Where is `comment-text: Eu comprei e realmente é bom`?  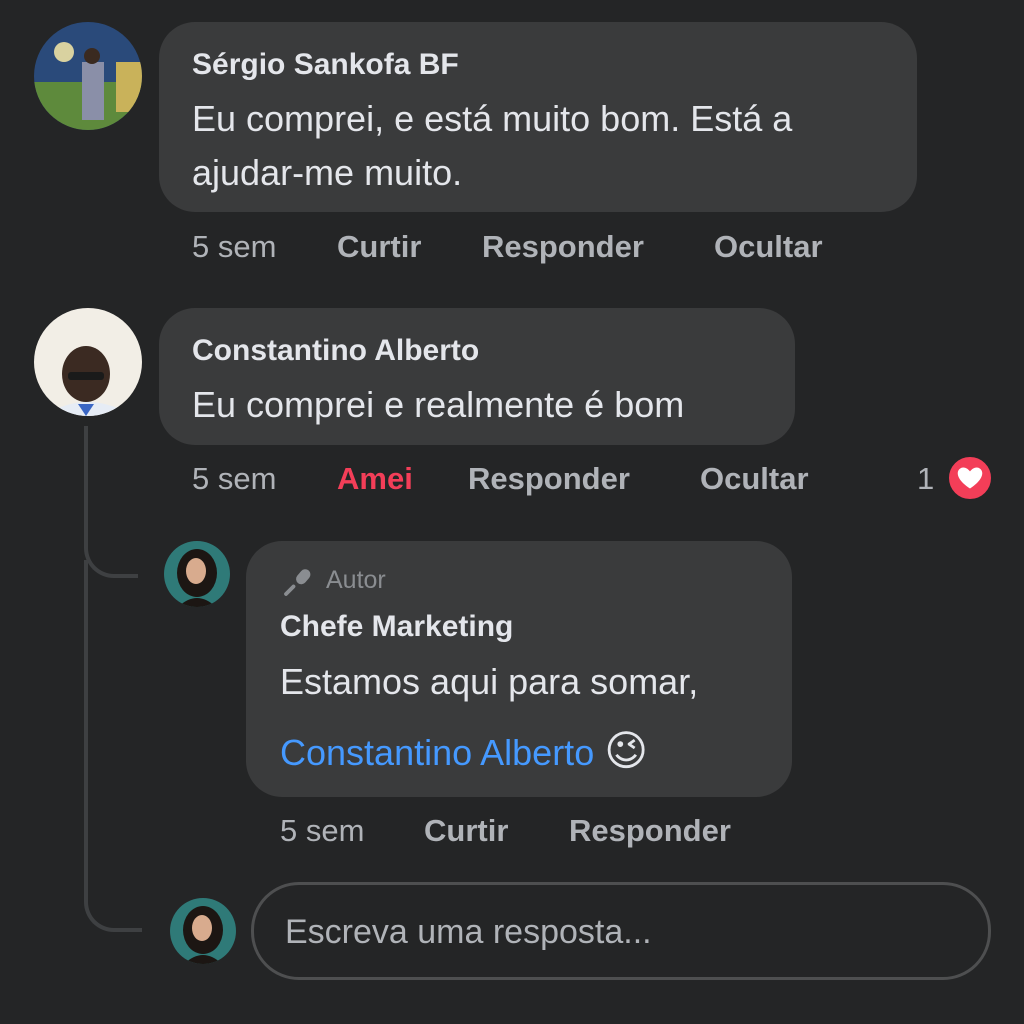 comment-text: Eu comprei e realmente é bom is located at coordinates (438, 404).